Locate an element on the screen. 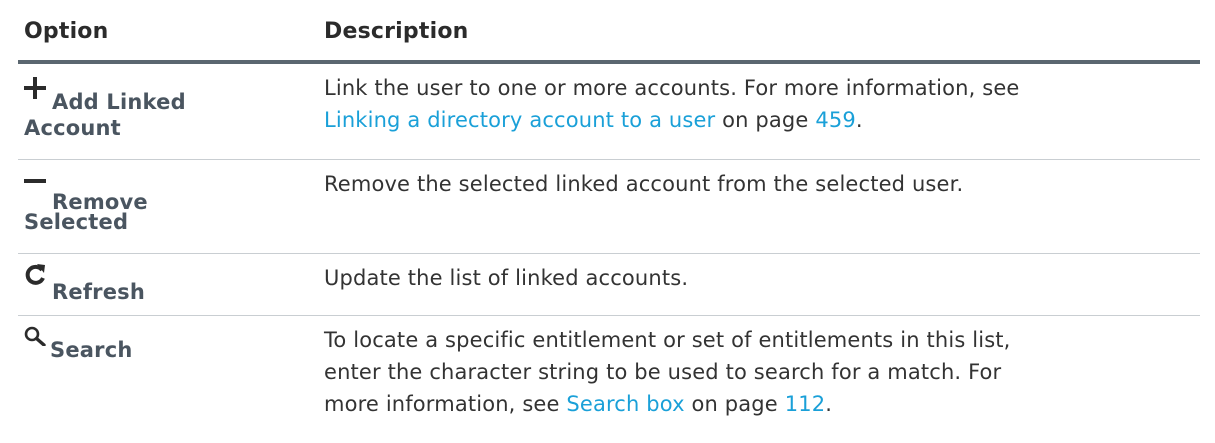 Image resolution: width=1215 pixels, height=443 pixels. page-459-link: 459 is located at coordinates (835, 120).